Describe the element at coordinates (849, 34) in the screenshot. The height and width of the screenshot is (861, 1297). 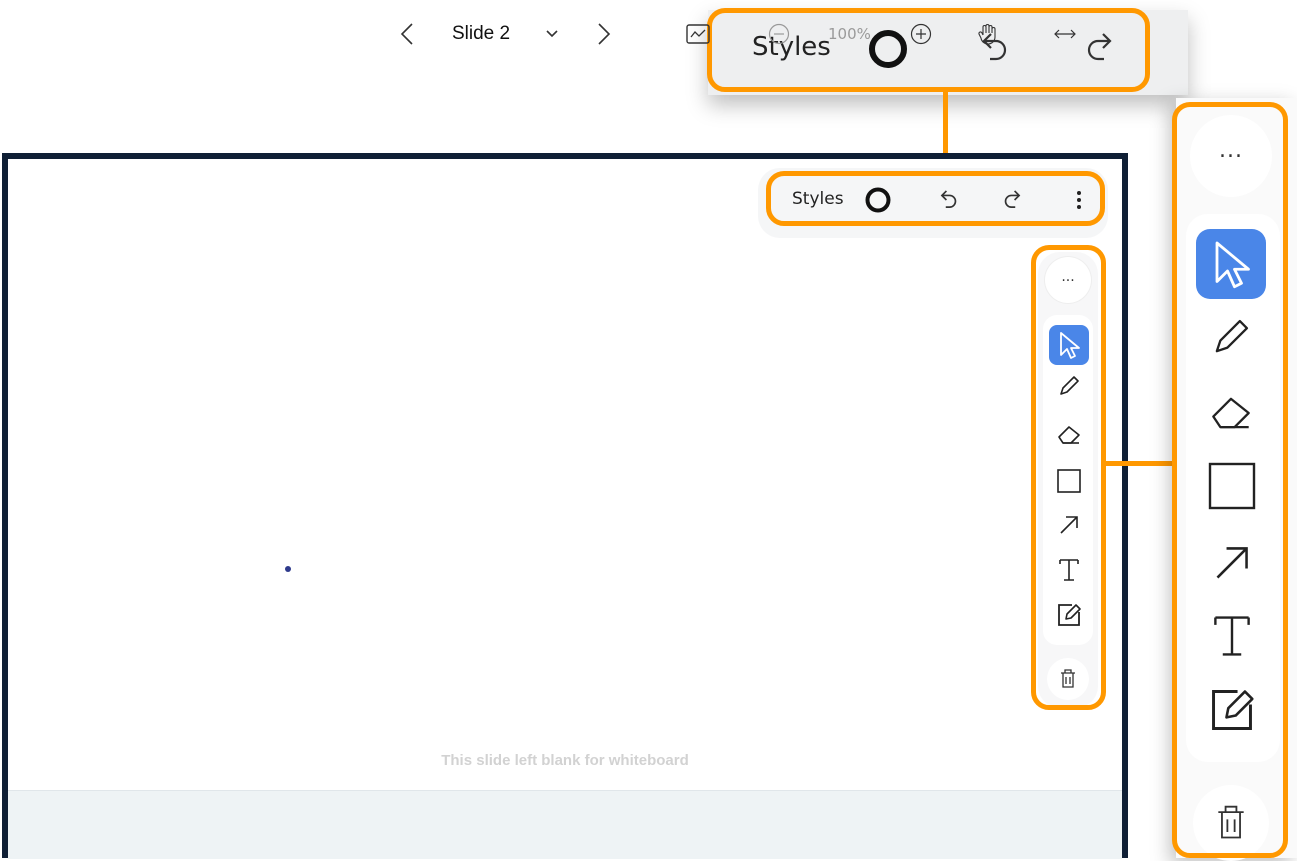
I see `zoom-level: 100%` at that location.